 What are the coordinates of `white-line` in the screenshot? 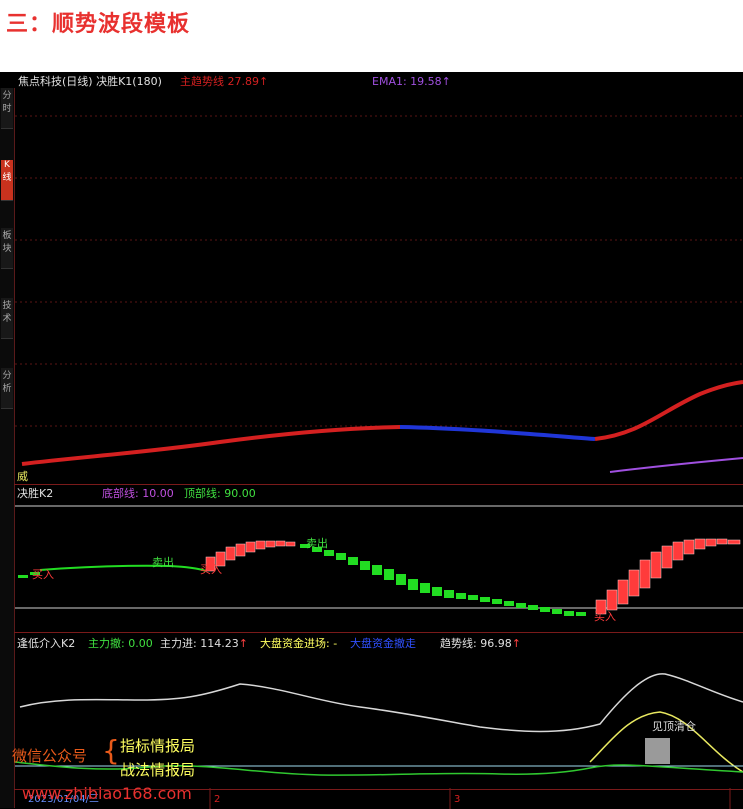 It's located at (381, 703).